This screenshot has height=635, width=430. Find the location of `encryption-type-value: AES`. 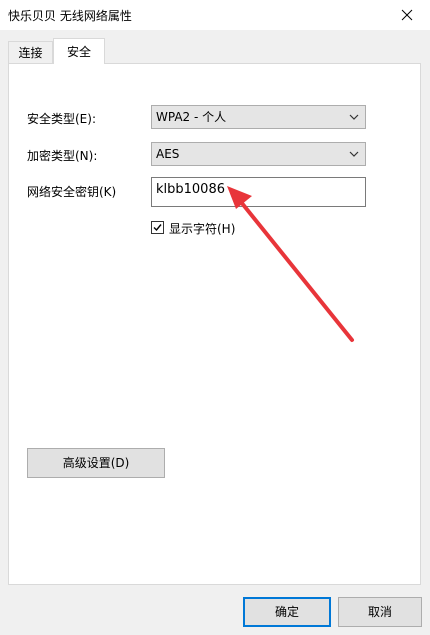

encryption-type-value: AES is located at coordinates (168, 154).